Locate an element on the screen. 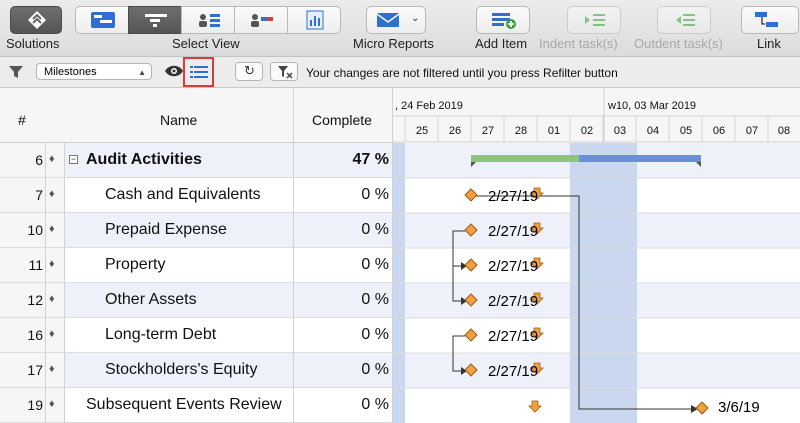 The height and width of the screenshot is (423, 800). day-label: 26 is located at coordinates (455, 131).